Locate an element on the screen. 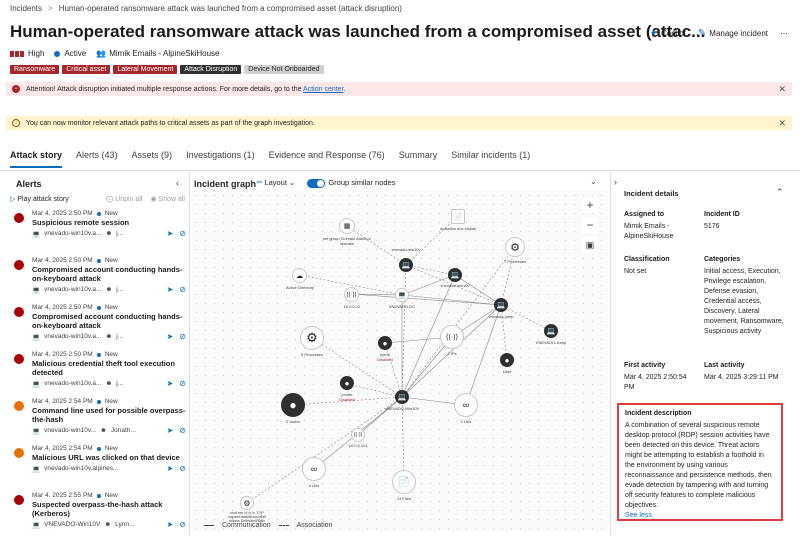 This screenshot has height=536, width=800. show-all-button: ◉ Show all is located at coordinates (167, 199).